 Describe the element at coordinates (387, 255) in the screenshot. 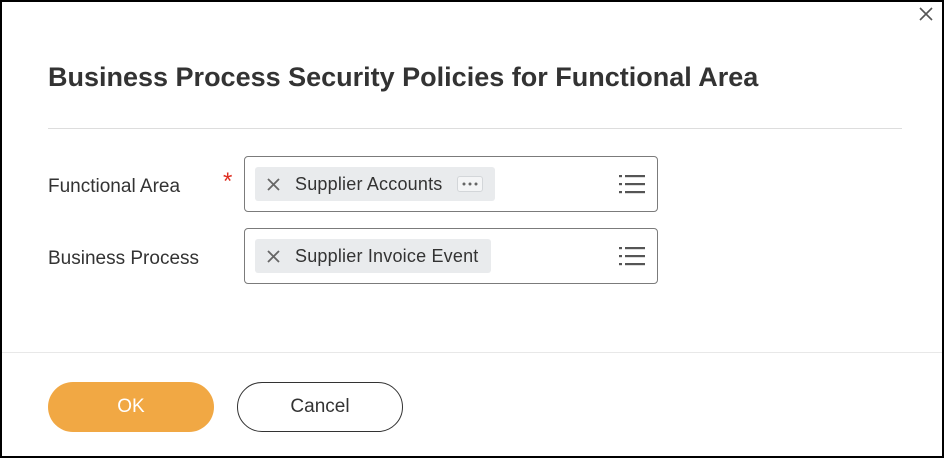

I see `business-process-value: Supplier Invoice Event` at that location.